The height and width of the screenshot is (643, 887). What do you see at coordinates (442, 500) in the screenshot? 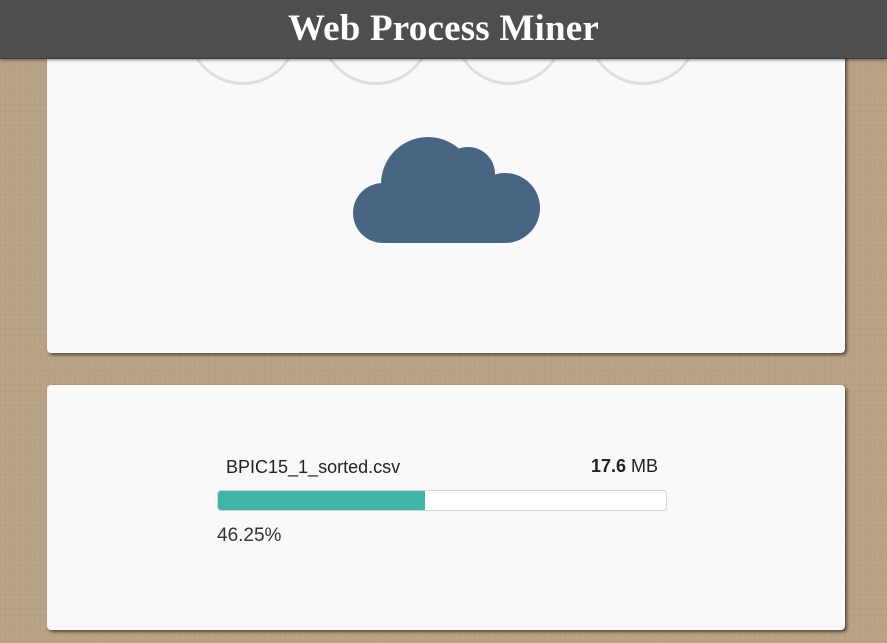
I see `upload-progress-bar` at bounding box center [442, 500].